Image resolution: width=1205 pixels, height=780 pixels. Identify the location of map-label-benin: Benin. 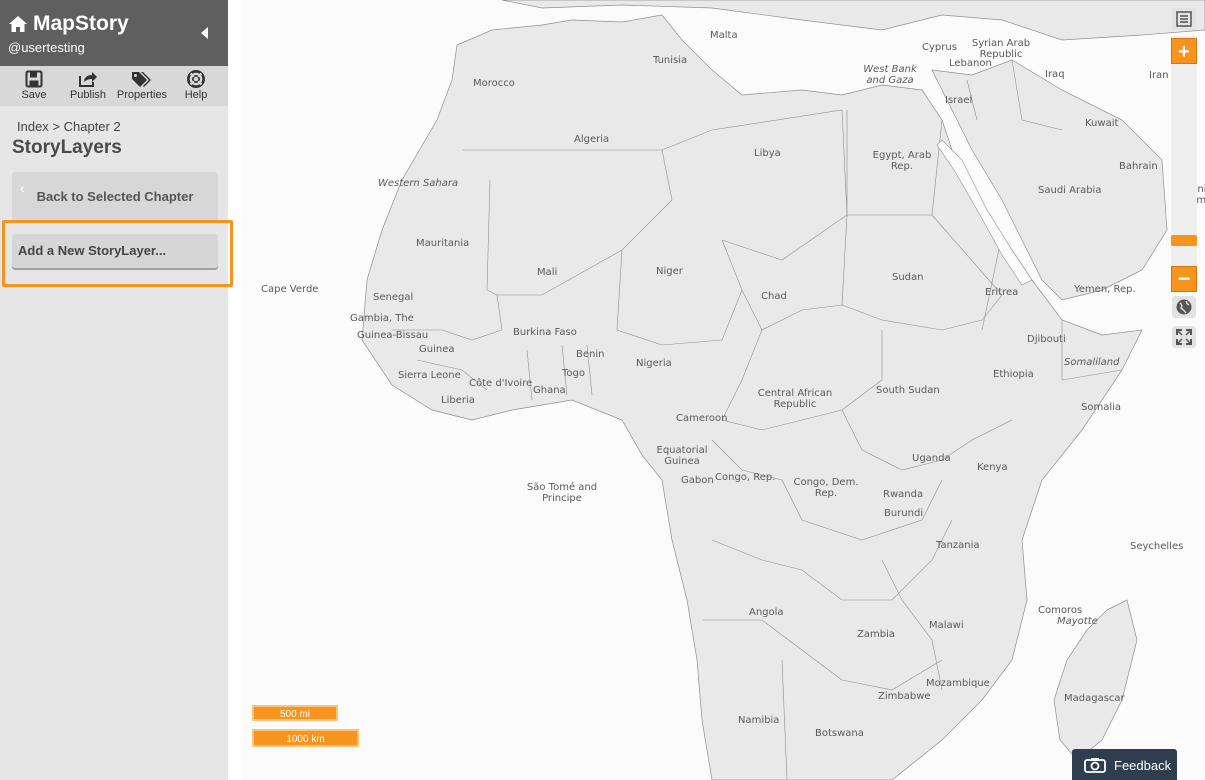
(590, 354).